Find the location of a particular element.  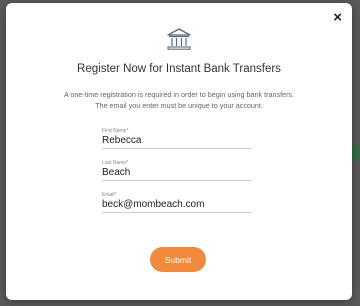

background-accent is located at coordinates (356, 153).